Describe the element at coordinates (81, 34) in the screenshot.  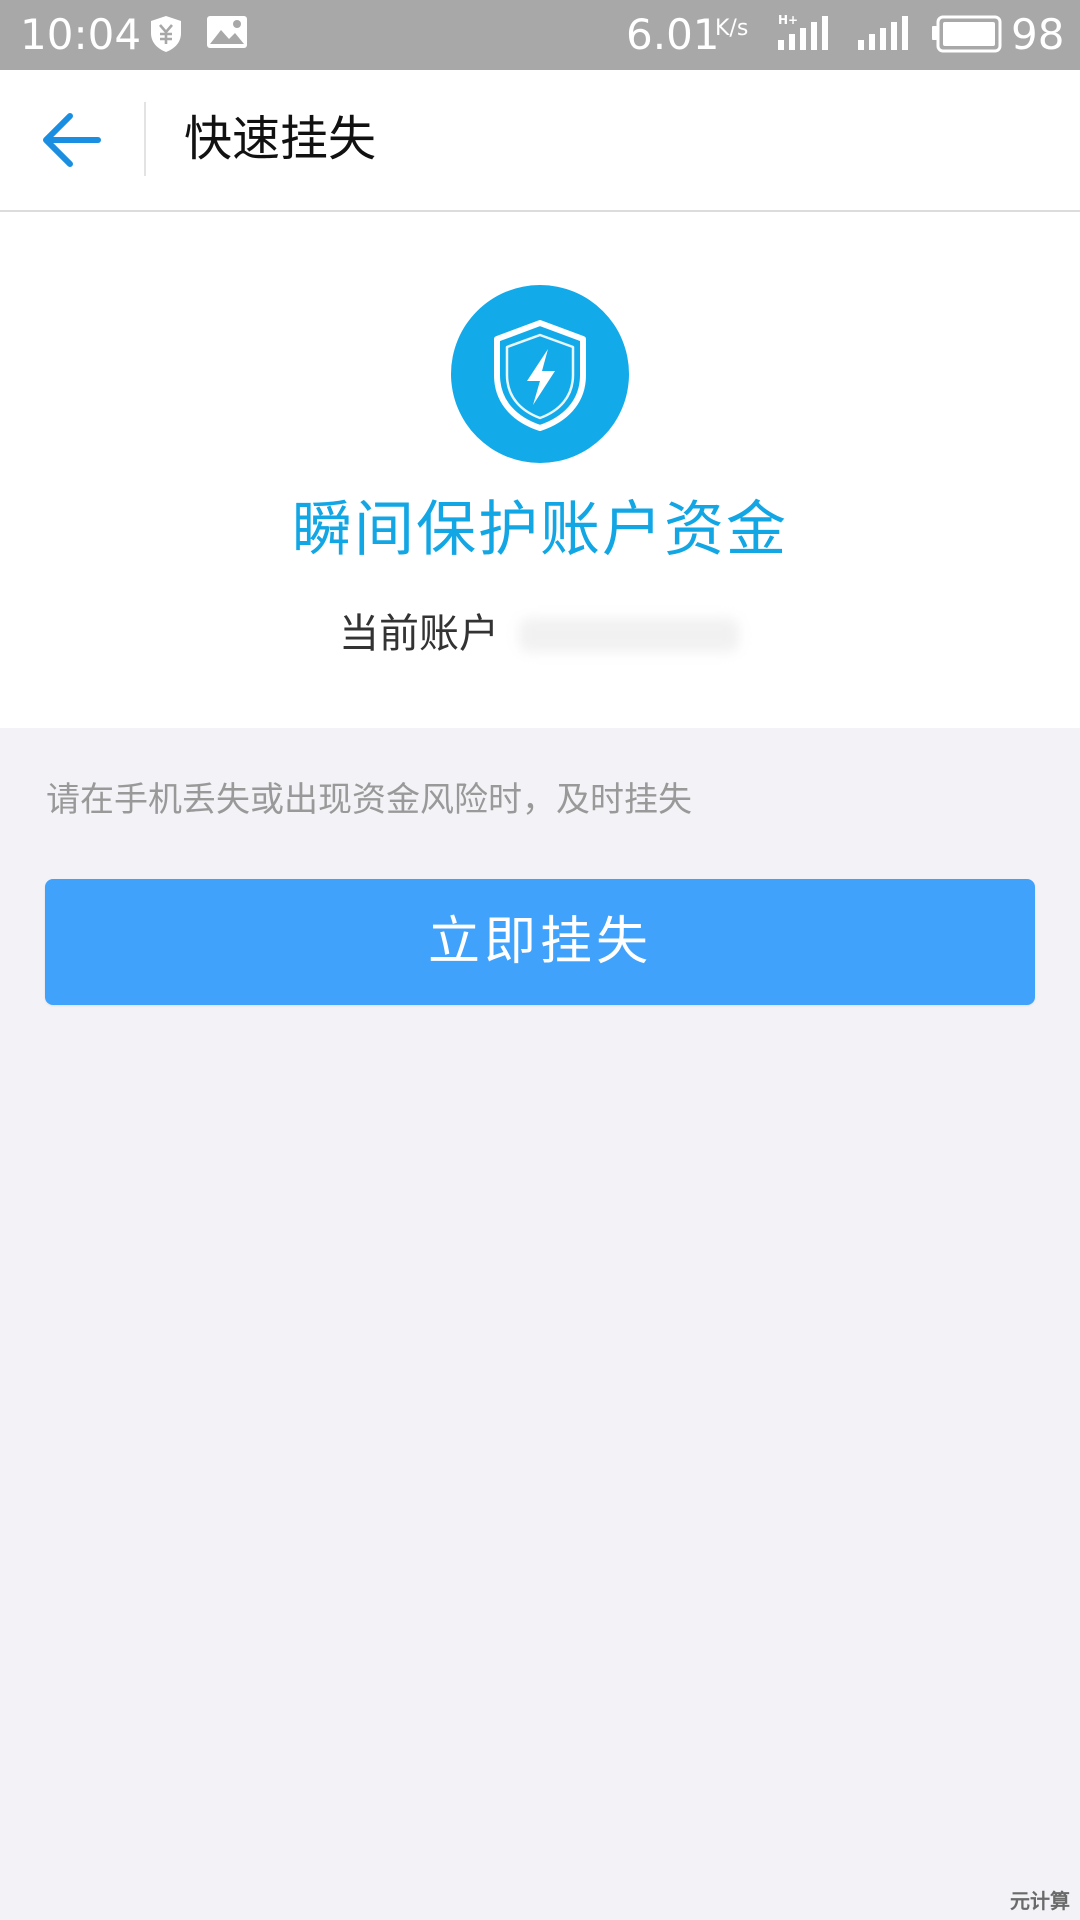
I see `status-time: 10:04` at that location.